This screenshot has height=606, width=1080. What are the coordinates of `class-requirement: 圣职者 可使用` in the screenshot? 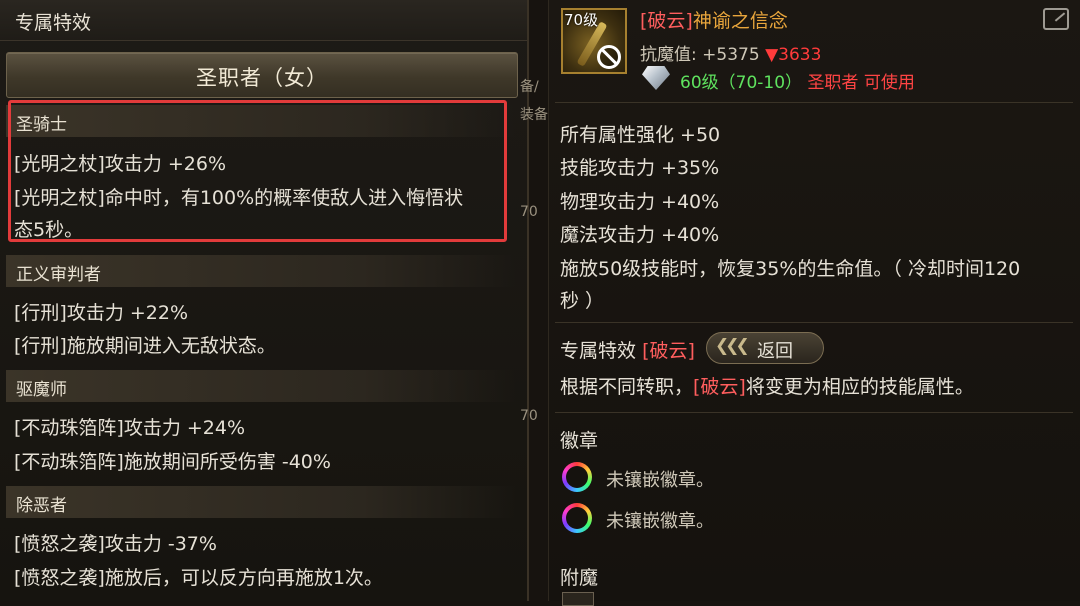 It's located at (861, 83).